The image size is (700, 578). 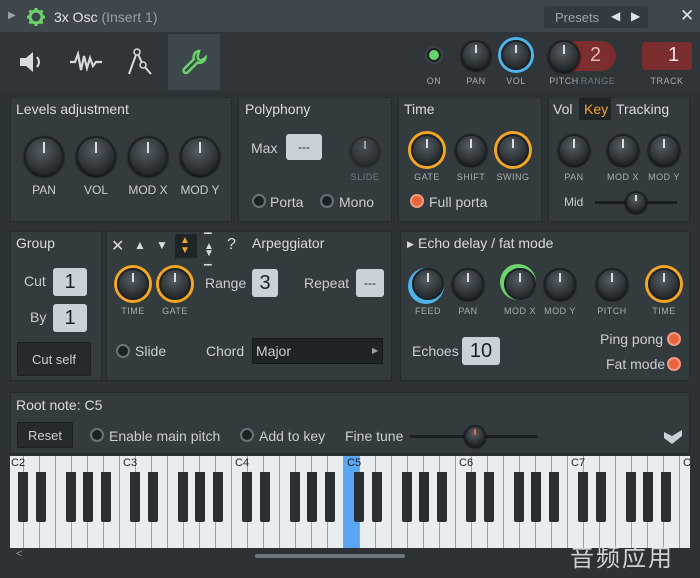 What do you see at coordinates (476, 55) in the screenshot?
I see `pan-knob` at bounding box center [476, 55].